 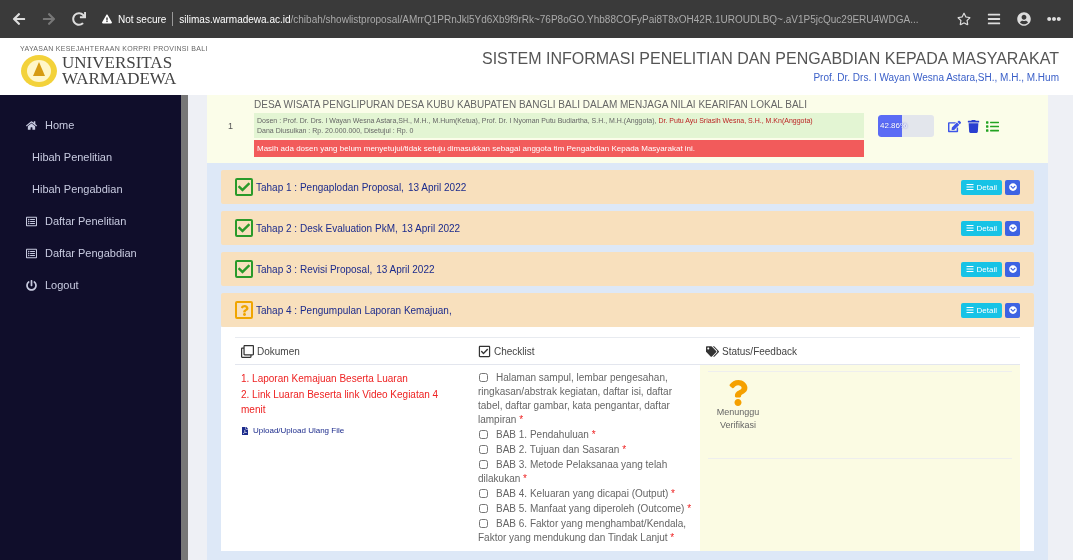 What do you see at coordinates (340, 402) in the screenshot?
I see `document-requirement: 2. Link Luaran Beserta link Video Kegiatan 4 menit` at bounding box center [340, 402].